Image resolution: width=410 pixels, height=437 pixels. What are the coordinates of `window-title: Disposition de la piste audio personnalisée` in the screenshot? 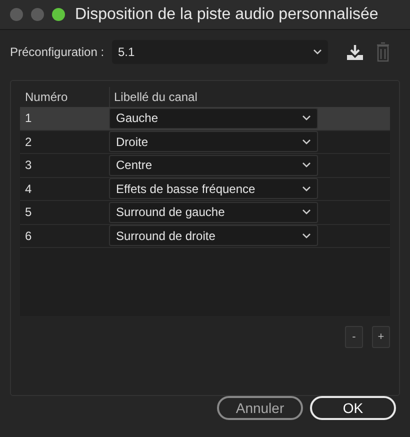 It's located at (226, 14).